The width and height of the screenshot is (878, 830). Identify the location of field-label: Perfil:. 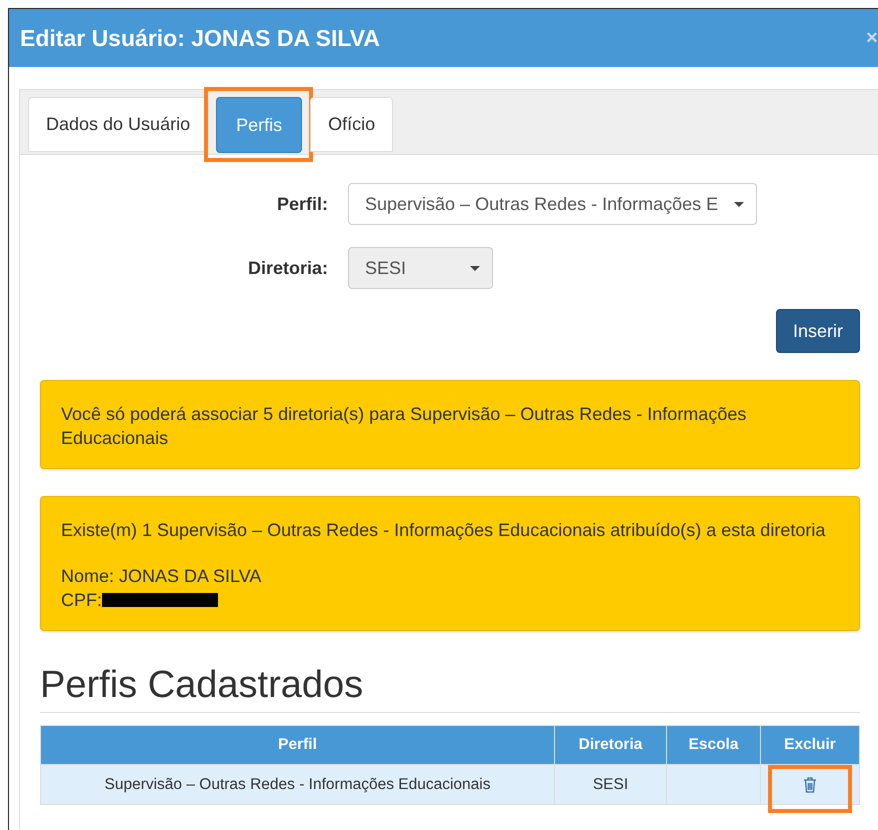
(302, 204).